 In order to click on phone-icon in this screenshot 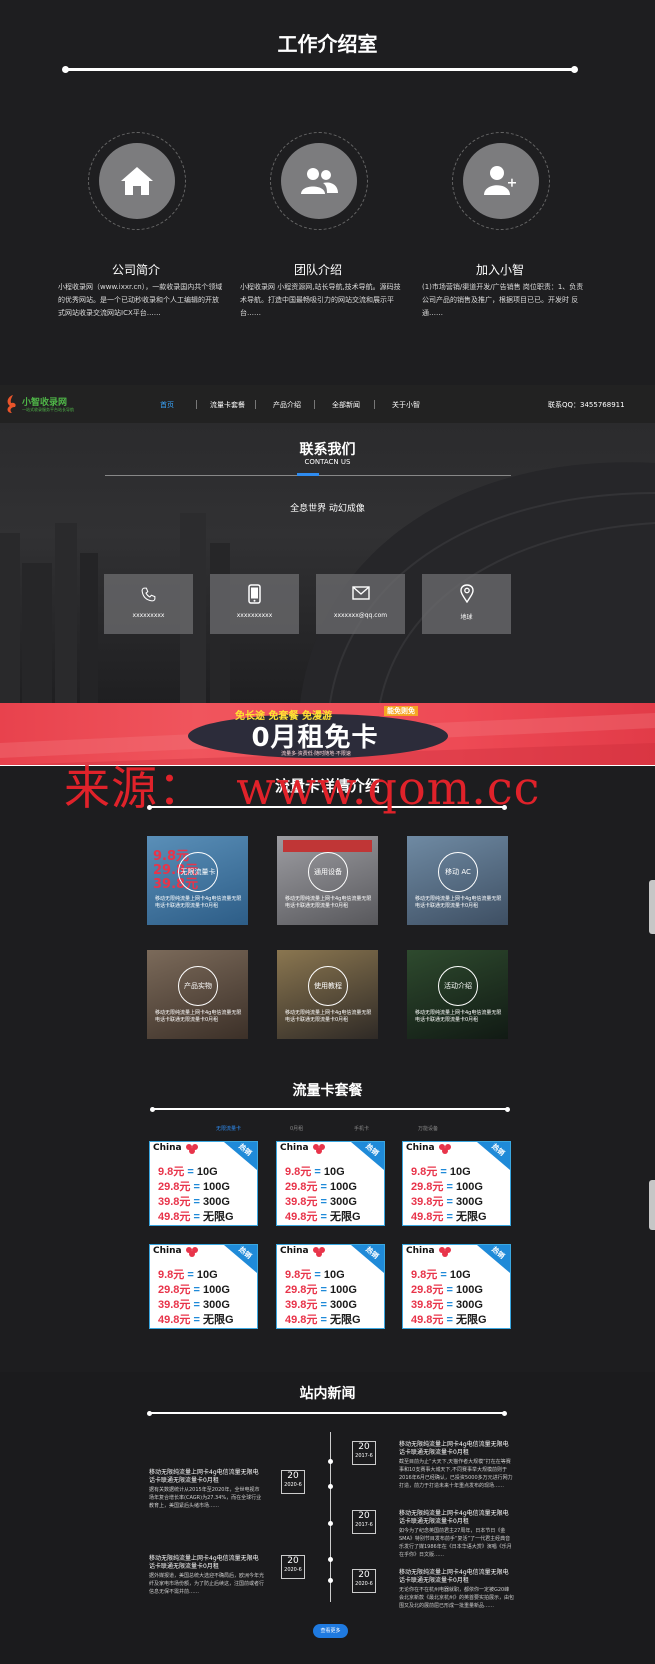, I will do `click(148, 594)`.